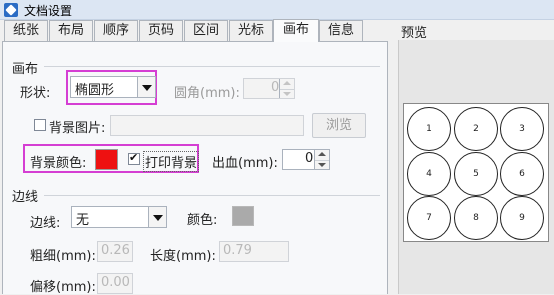 Image resolution: width=554 pixels, height=295 pixels. I want to click on label-circle: 3, so click(522, 129).